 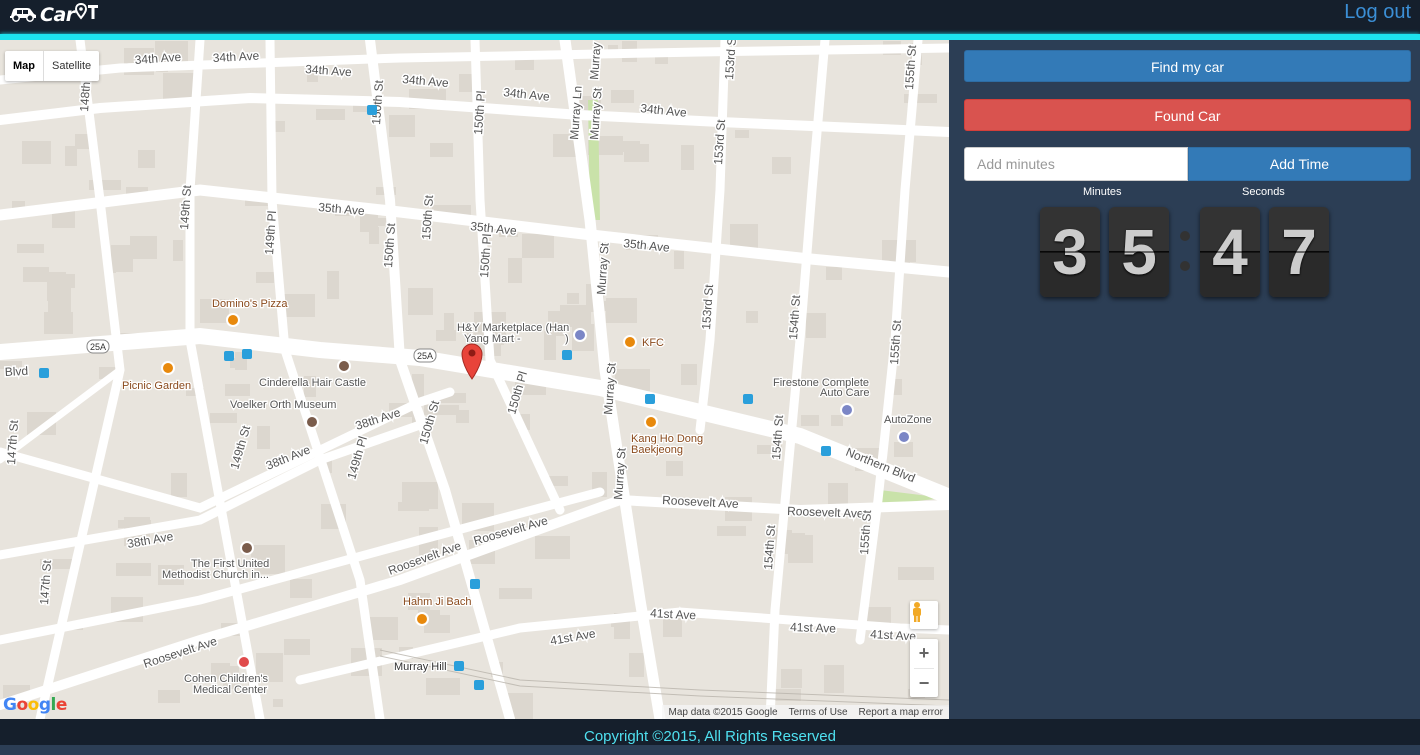 I want to click on street-label: 35th Ave, so click(x=342, y=209).